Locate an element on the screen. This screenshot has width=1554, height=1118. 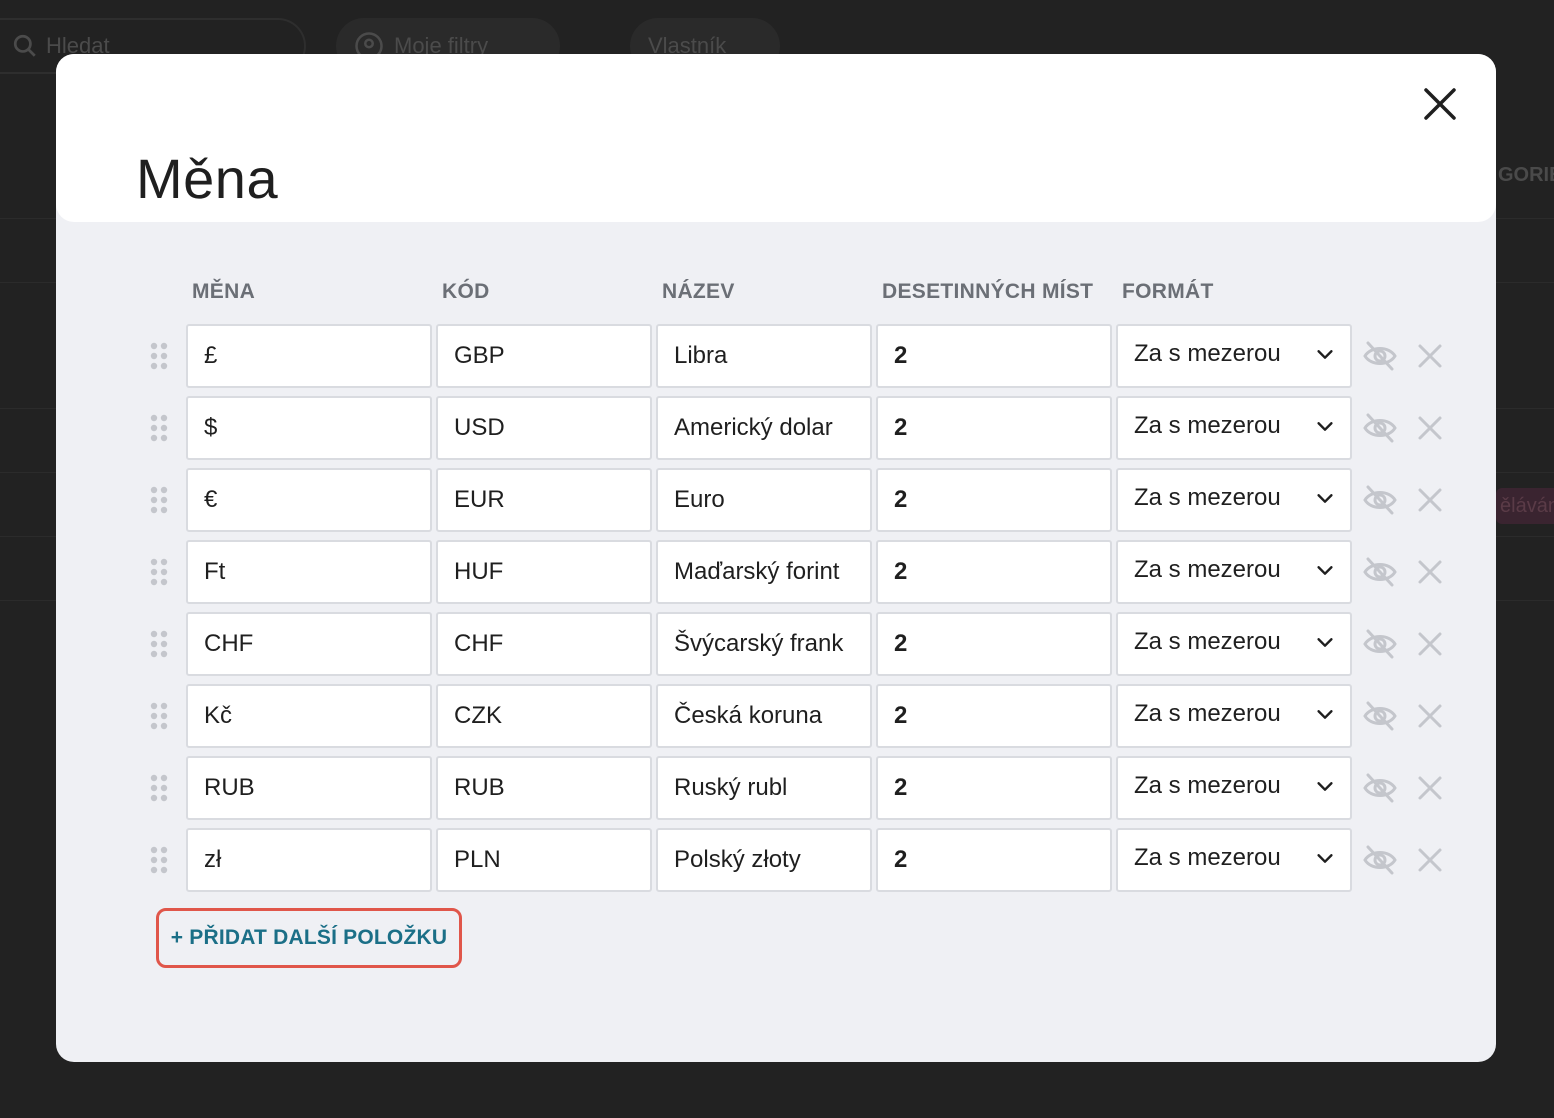
currency-row: Ft HUF Maďarský forint 2 Za s mezerou is located at coordinates (776, 572).